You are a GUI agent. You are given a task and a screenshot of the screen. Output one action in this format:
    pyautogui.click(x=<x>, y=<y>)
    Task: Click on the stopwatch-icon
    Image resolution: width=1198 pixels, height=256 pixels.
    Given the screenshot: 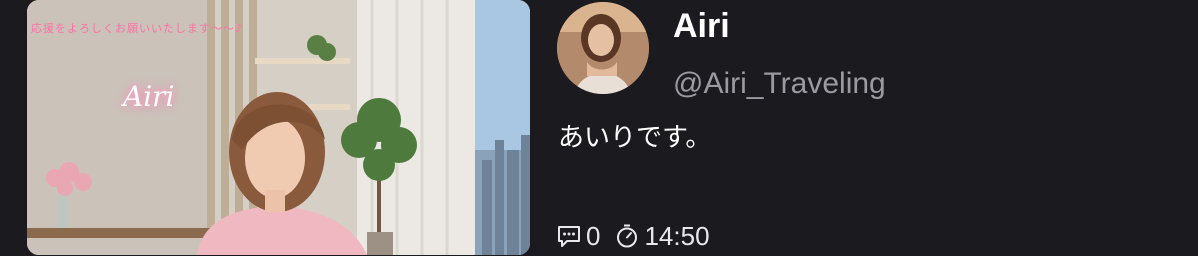 What is the action you would take?
    pyautogui.click(x=627, y=236)
    